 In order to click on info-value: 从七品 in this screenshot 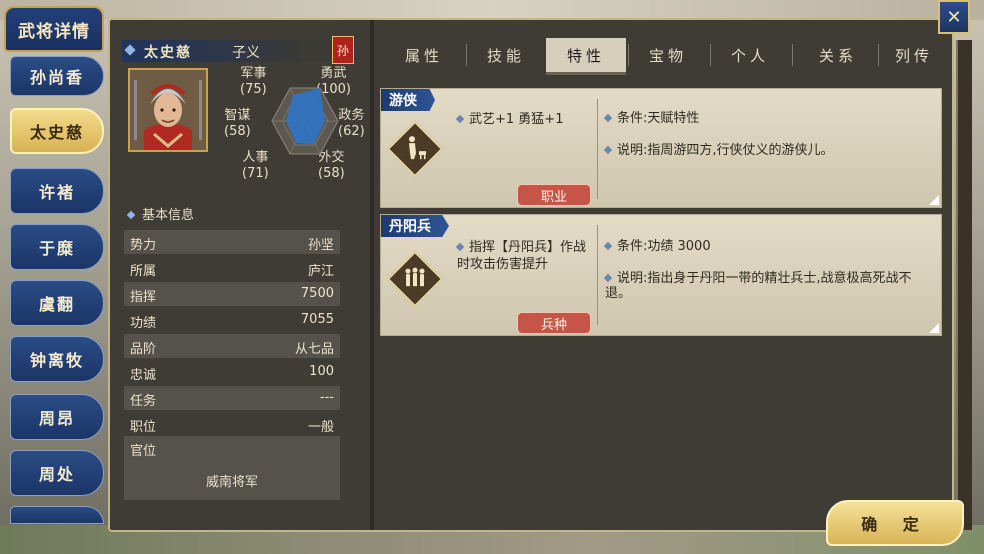, I will do `click(314, 349)`.